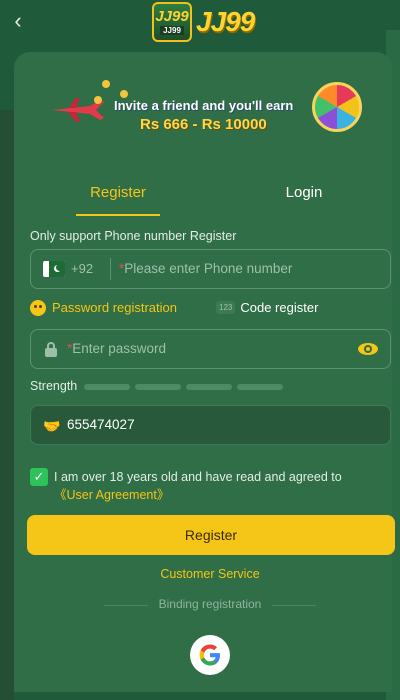 Image resolution: width=400 pixels, height=700 pixels. What do you see at coordinates (52, 426) in the screenshot?
I see `handshake-icon: 🤝` at bounding box center [52, 426].